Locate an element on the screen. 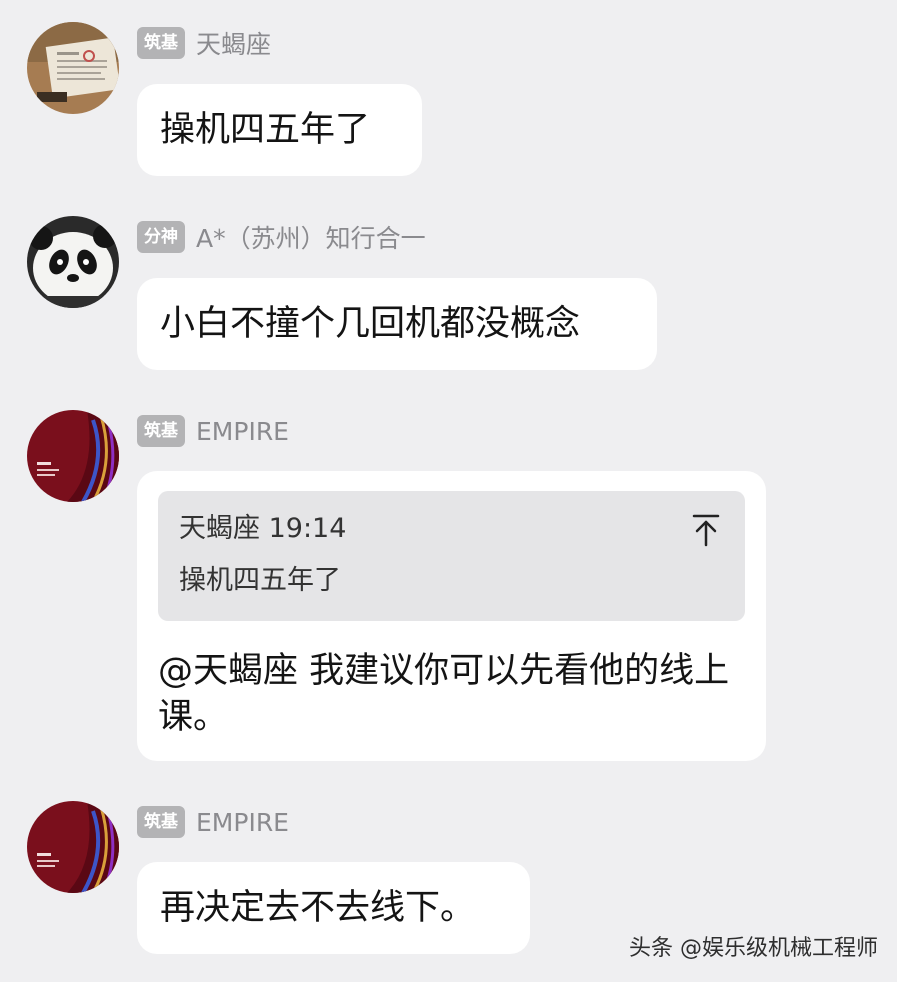 Image resolution: width=897 pixels, height=982 pixels. message-header: 筑基 天蝎座 is located at coordinates (204, 43).